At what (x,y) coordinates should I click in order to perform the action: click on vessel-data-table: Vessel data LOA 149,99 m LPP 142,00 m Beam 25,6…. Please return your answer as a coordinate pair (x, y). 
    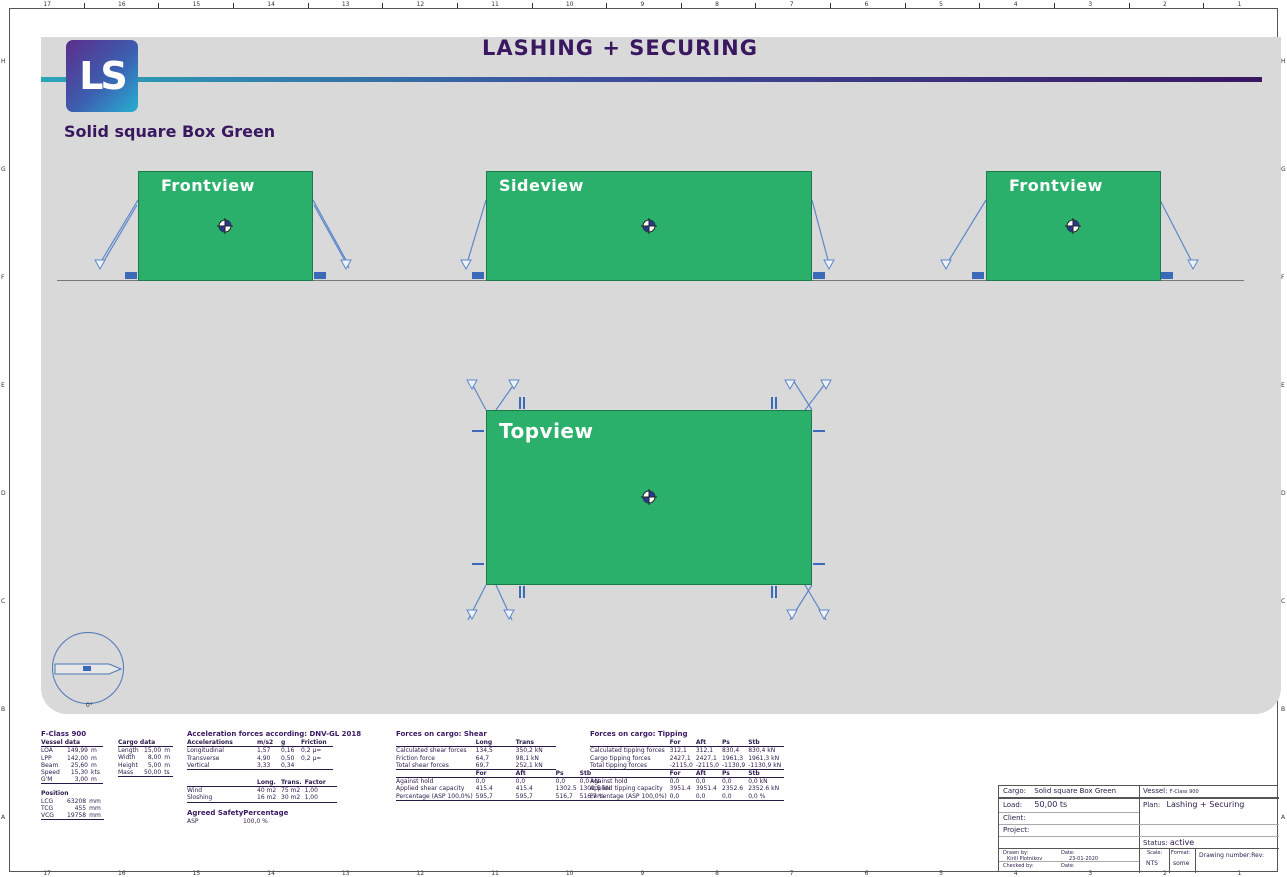
    Looking at the image, I should click on (72, 762).